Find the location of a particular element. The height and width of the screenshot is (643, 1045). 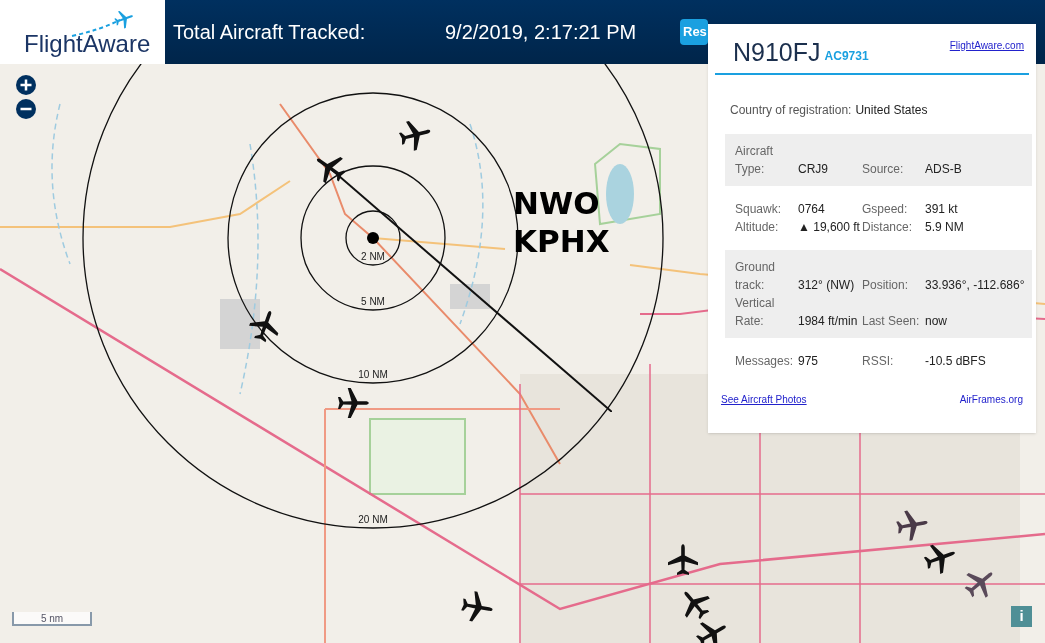

field-value: ADS-B is located at coordinates (944, 169).